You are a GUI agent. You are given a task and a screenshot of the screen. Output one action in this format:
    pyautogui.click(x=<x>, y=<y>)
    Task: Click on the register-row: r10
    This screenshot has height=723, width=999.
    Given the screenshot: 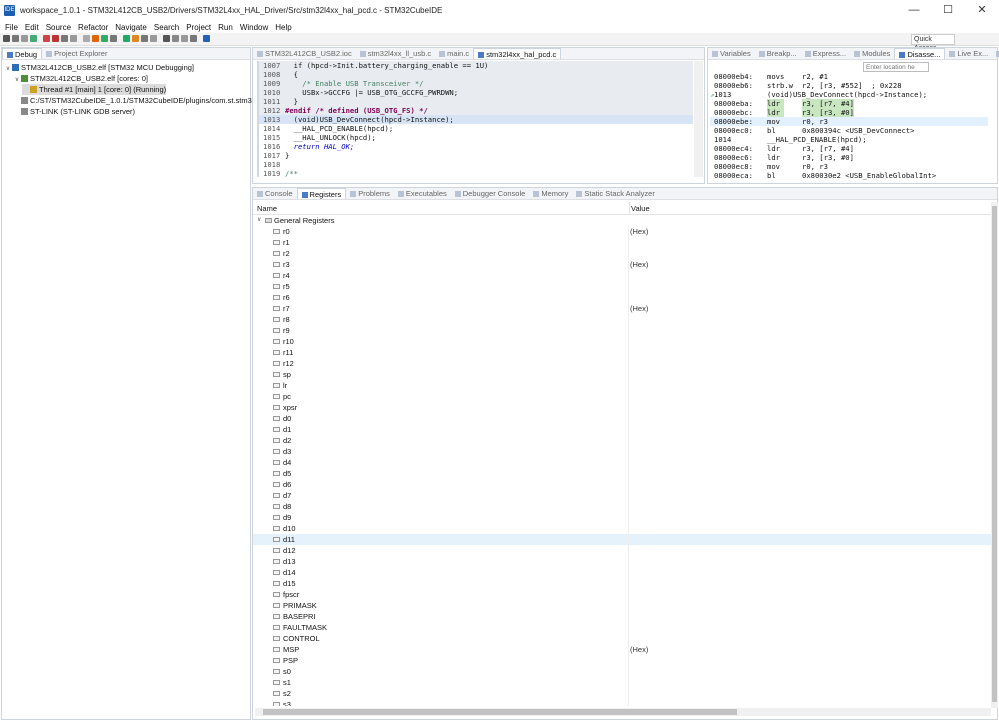 What is the action you would take?
    pyautogui.click(x=622, y=341)
    